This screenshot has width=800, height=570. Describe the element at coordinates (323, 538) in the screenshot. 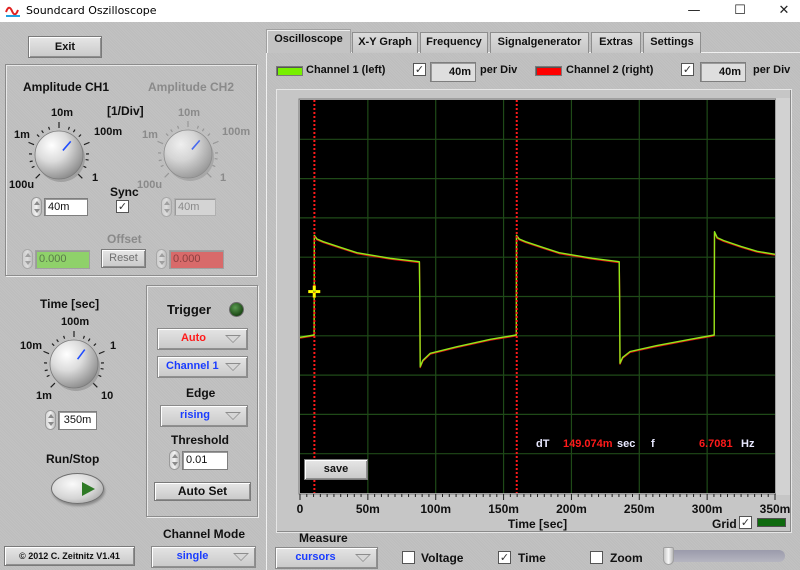

I see `measure-label: Measure` at that location.